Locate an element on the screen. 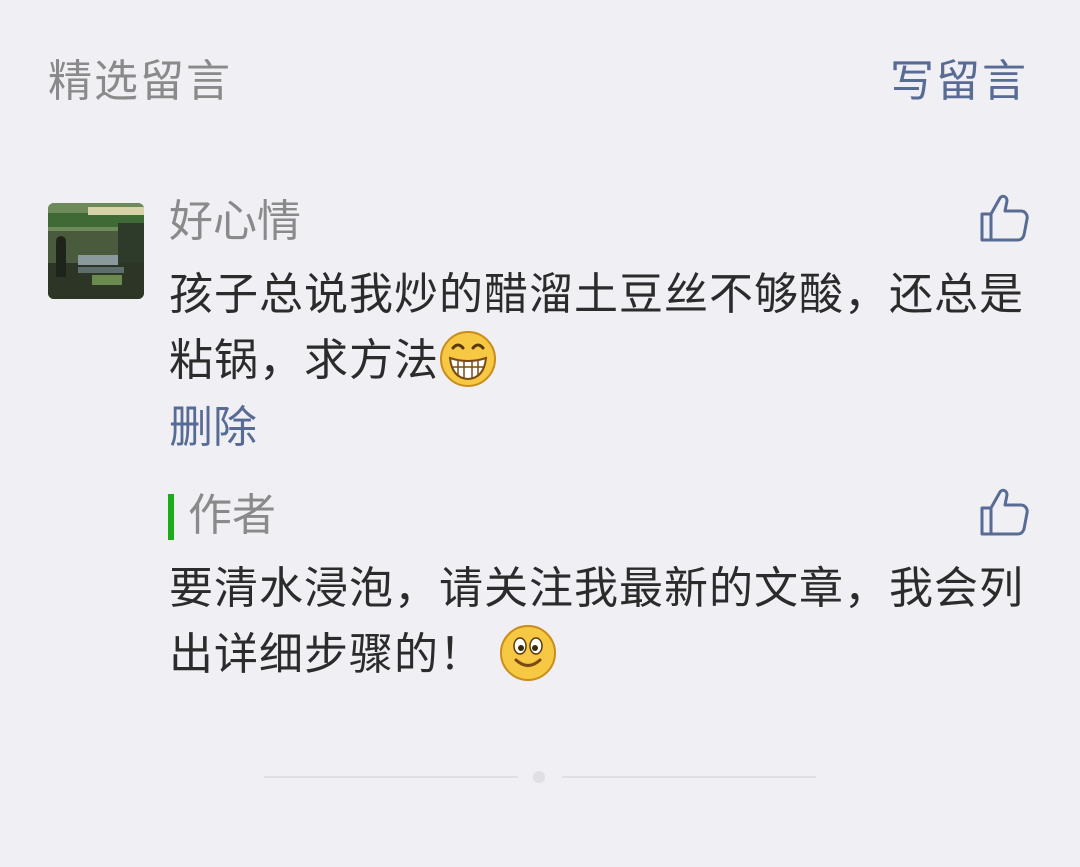  comment-body: 孩子总说我炒的醋溜土豆丝不够酸，还总是粘锅，求方法 is located at coordinates (596, 327).